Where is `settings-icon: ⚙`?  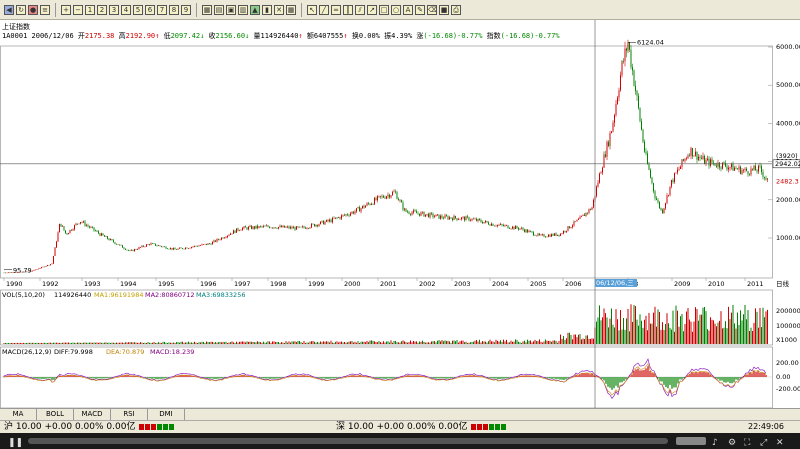
settings-icon: ⚙ is located at coordinates (732, 443).